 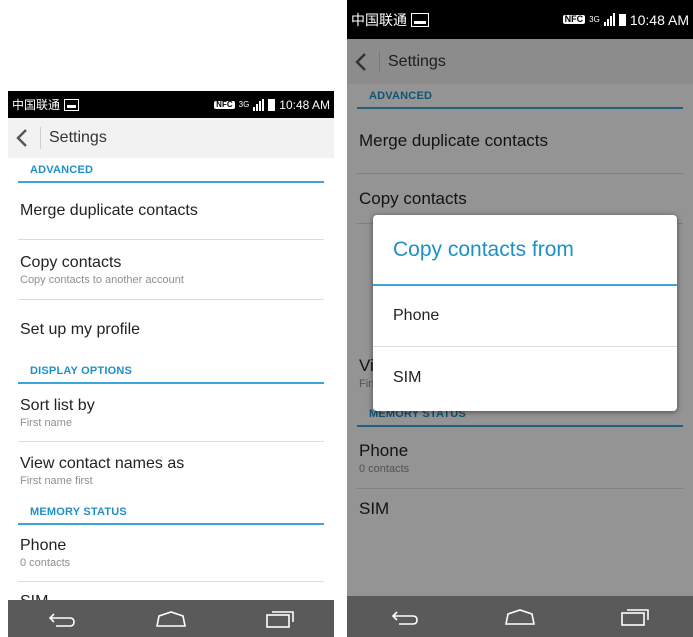 What do you see at coordinates (102, 279) in the screenshot?
I see `setting-subtitle: Copy contacts to another account` at bounding box center [102, 279].